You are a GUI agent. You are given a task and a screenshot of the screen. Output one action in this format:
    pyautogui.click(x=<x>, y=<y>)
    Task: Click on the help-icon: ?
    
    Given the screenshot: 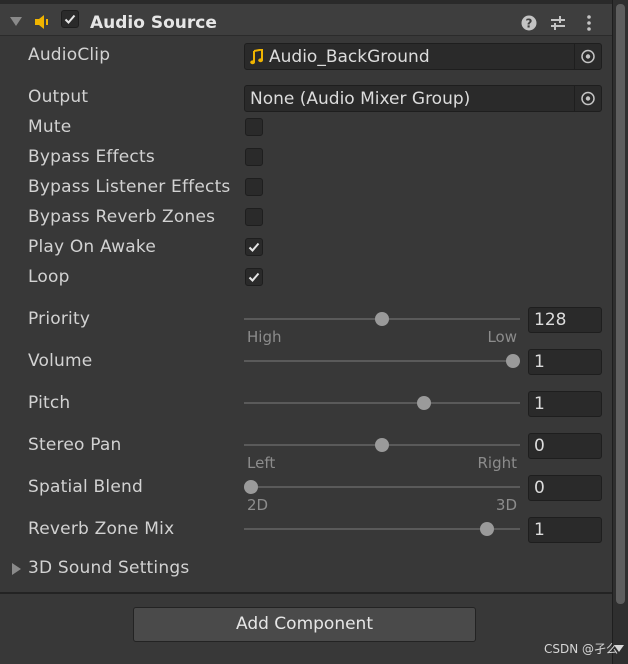 What is the action you would take?
    pyautogui.click(x=529, y=23)
    